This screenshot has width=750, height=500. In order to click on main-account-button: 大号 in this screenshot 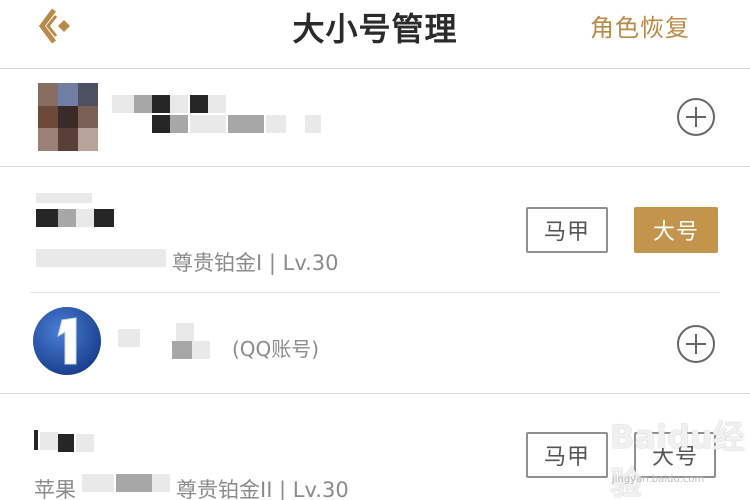, I will do `click(676, 230)`.